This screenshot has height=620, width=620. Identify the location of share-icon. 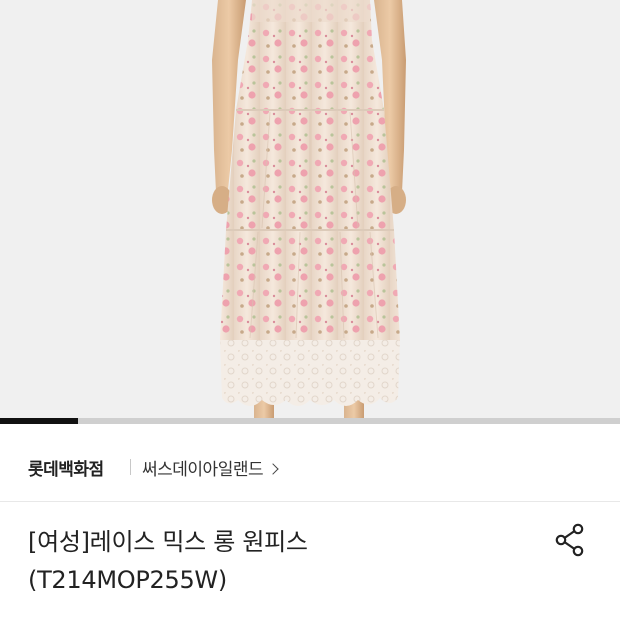
(569, 540).